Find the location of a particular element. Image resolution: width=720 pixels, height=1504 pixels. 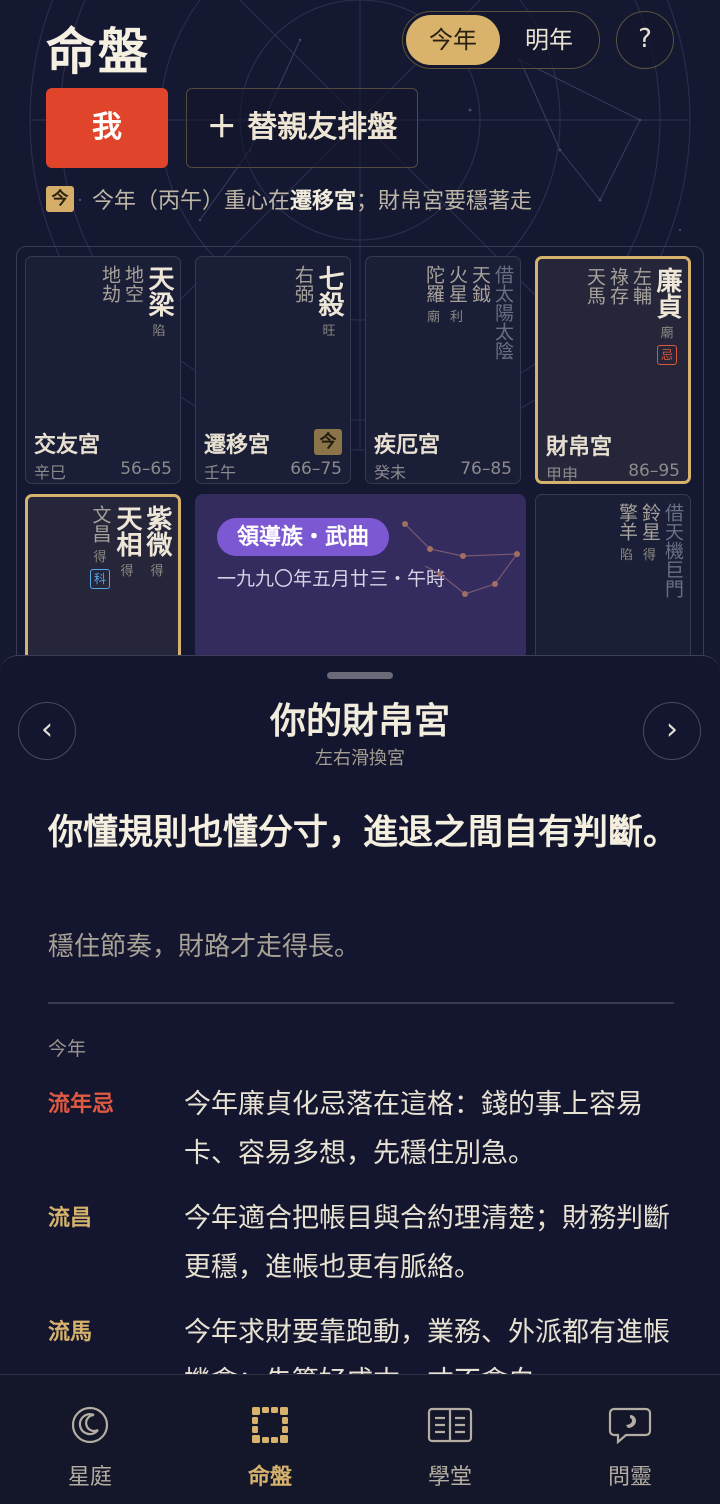

star-name: 廉貞 is located at coordinates (667, 293).